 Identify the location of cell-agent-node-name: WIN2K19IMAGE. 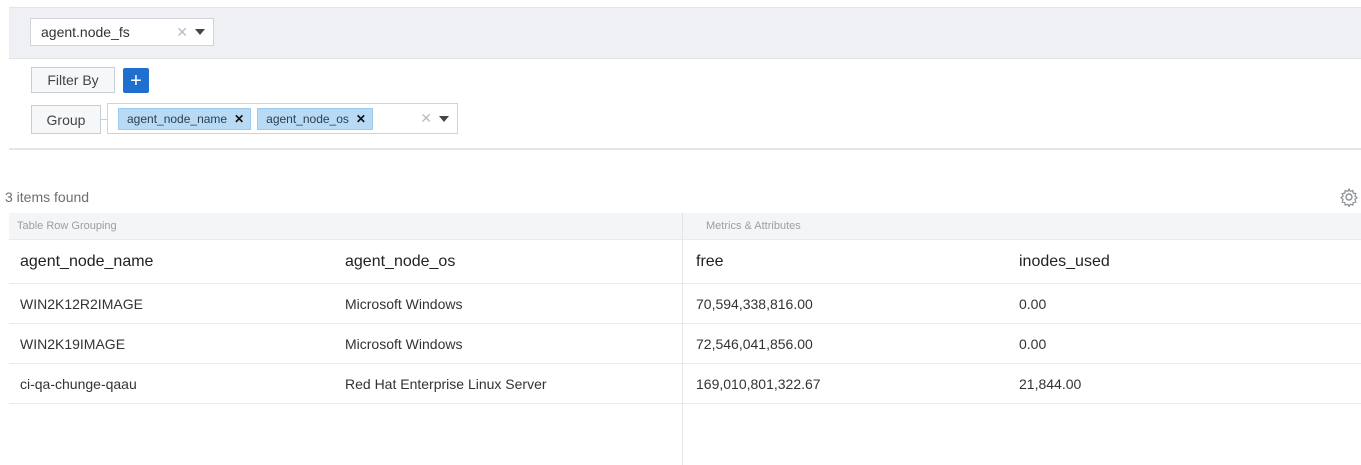
(73, 343).